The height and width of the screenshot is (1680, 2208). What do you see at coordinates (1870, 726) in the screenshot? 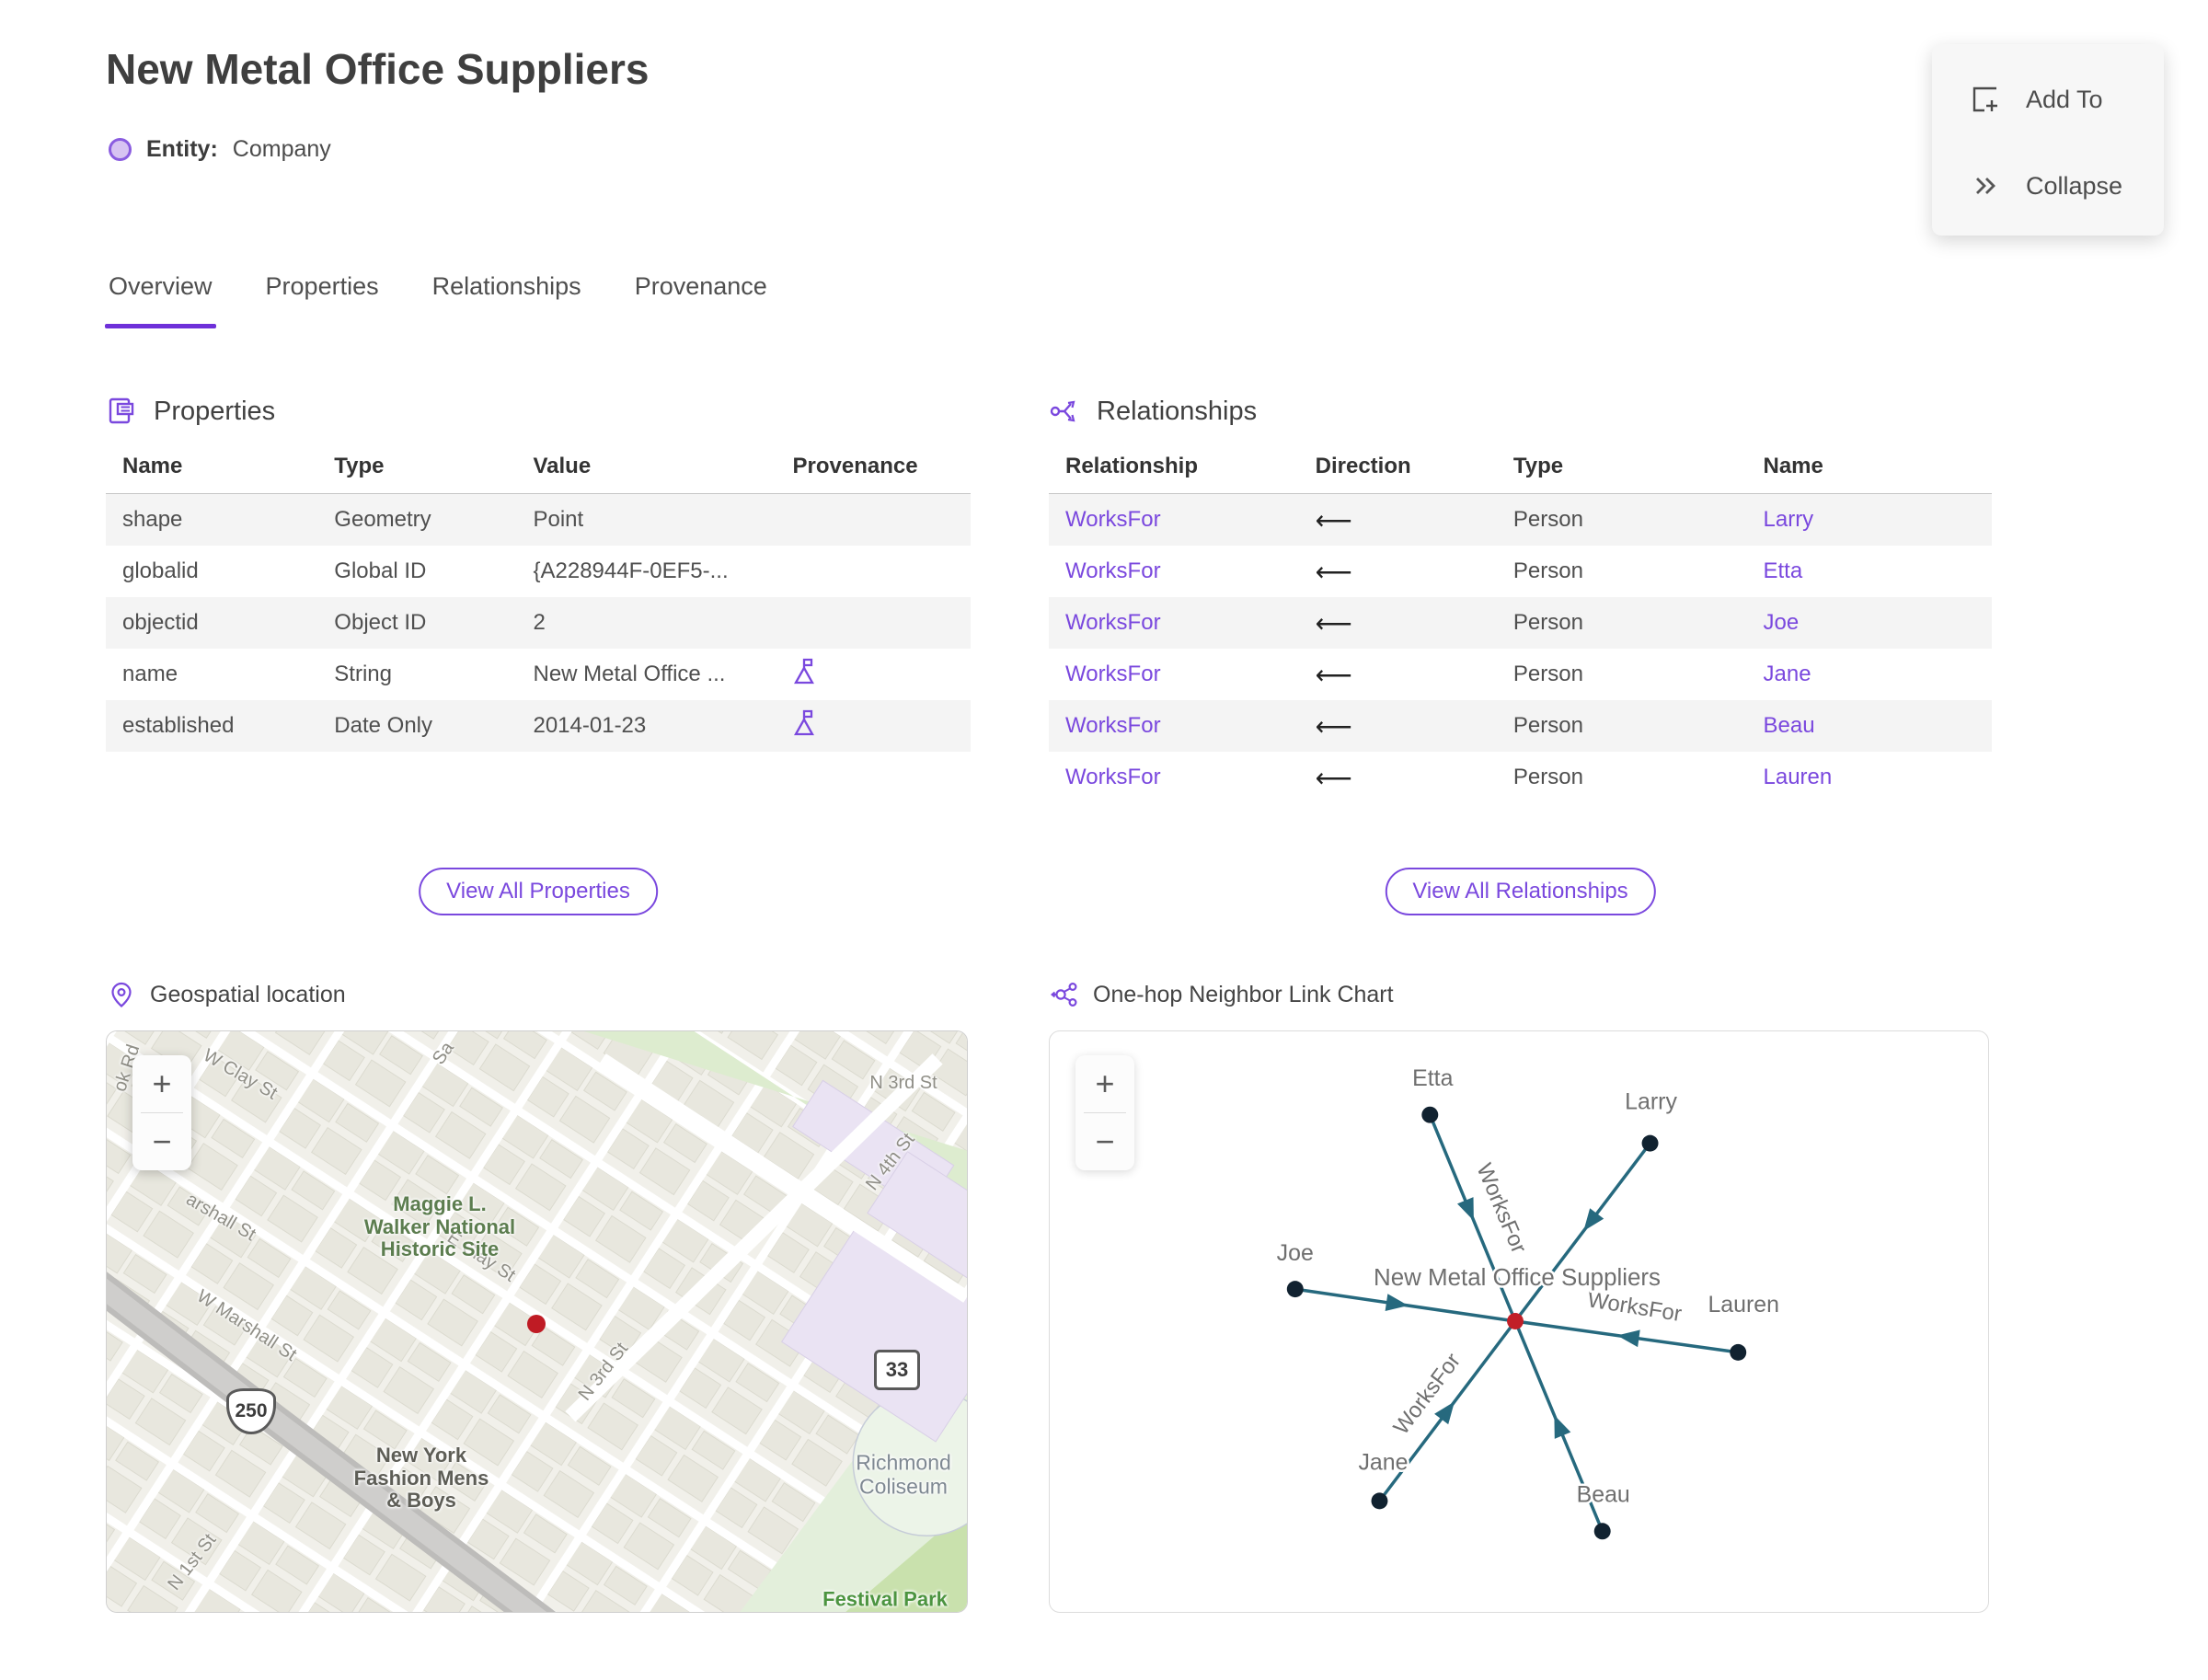
I see `related-entity-link: Beau` at bounding box center [1870, 726].